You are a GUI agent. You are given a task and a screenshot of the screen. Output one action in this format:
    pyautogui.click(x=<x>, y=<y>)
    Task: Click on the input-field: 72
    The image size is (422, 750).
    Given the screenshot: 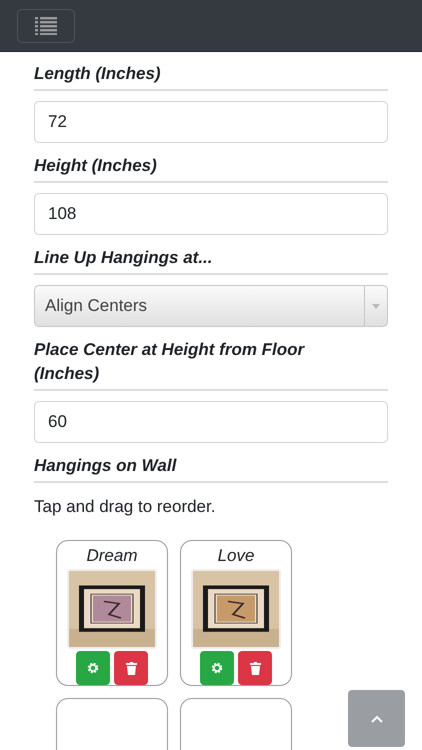 What is the action you would take?
    pyautogui.click(x=211, y=122)
    